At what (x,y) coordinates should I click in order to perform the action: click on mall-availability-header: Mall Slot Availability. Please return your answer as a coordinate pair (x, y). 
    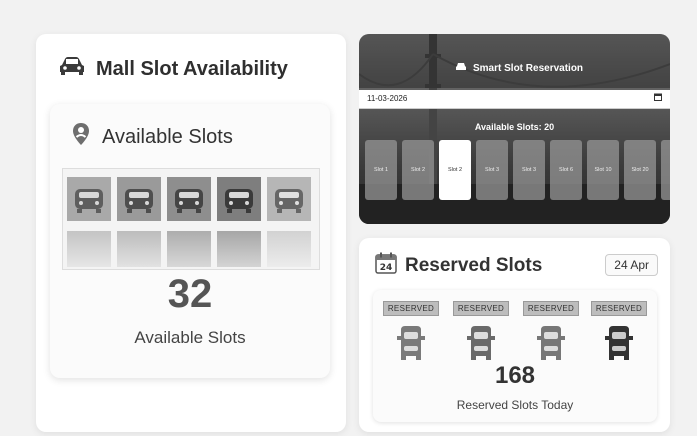
    Looking at the image, I should click on (173, 69).